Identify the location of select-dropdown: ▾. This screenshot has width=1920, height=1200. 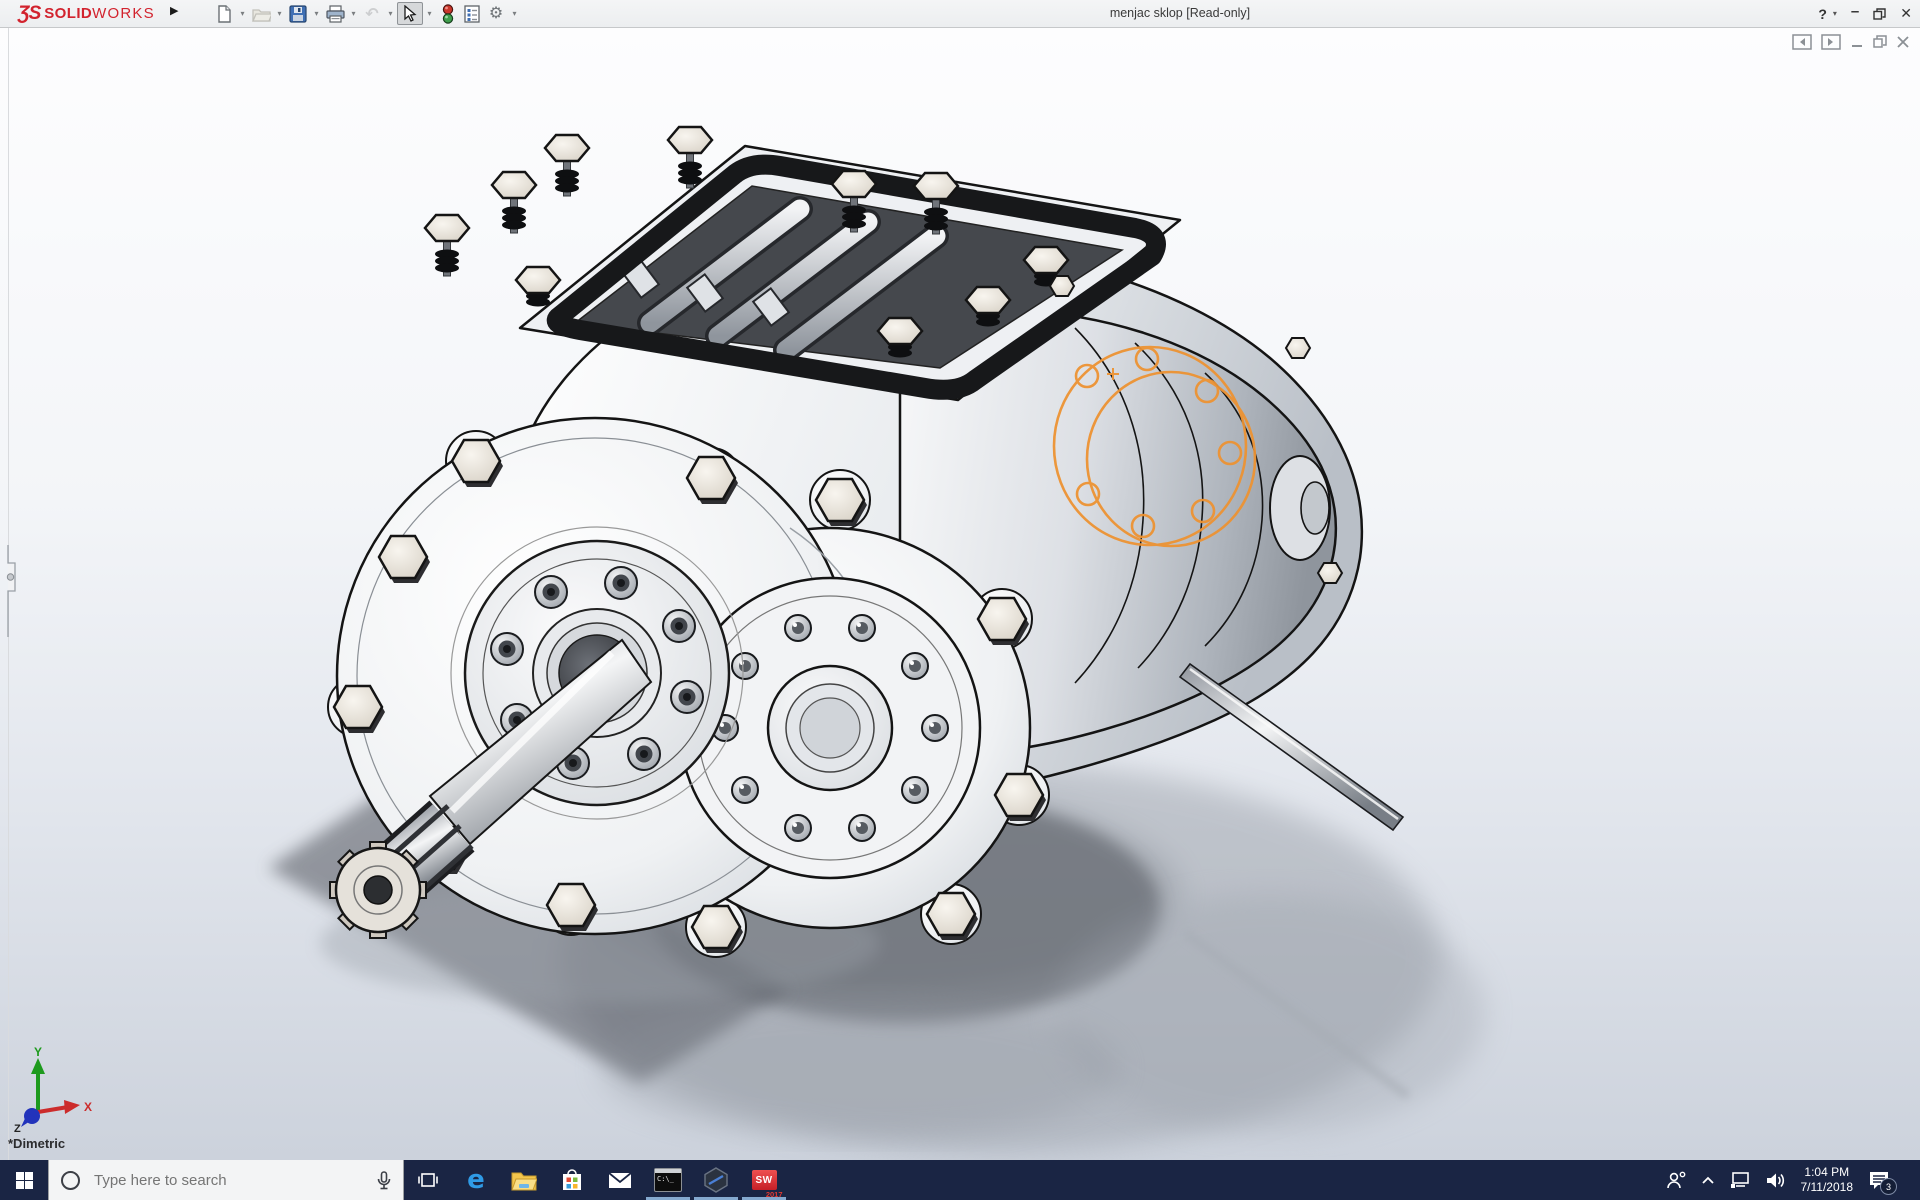
(429, 14).